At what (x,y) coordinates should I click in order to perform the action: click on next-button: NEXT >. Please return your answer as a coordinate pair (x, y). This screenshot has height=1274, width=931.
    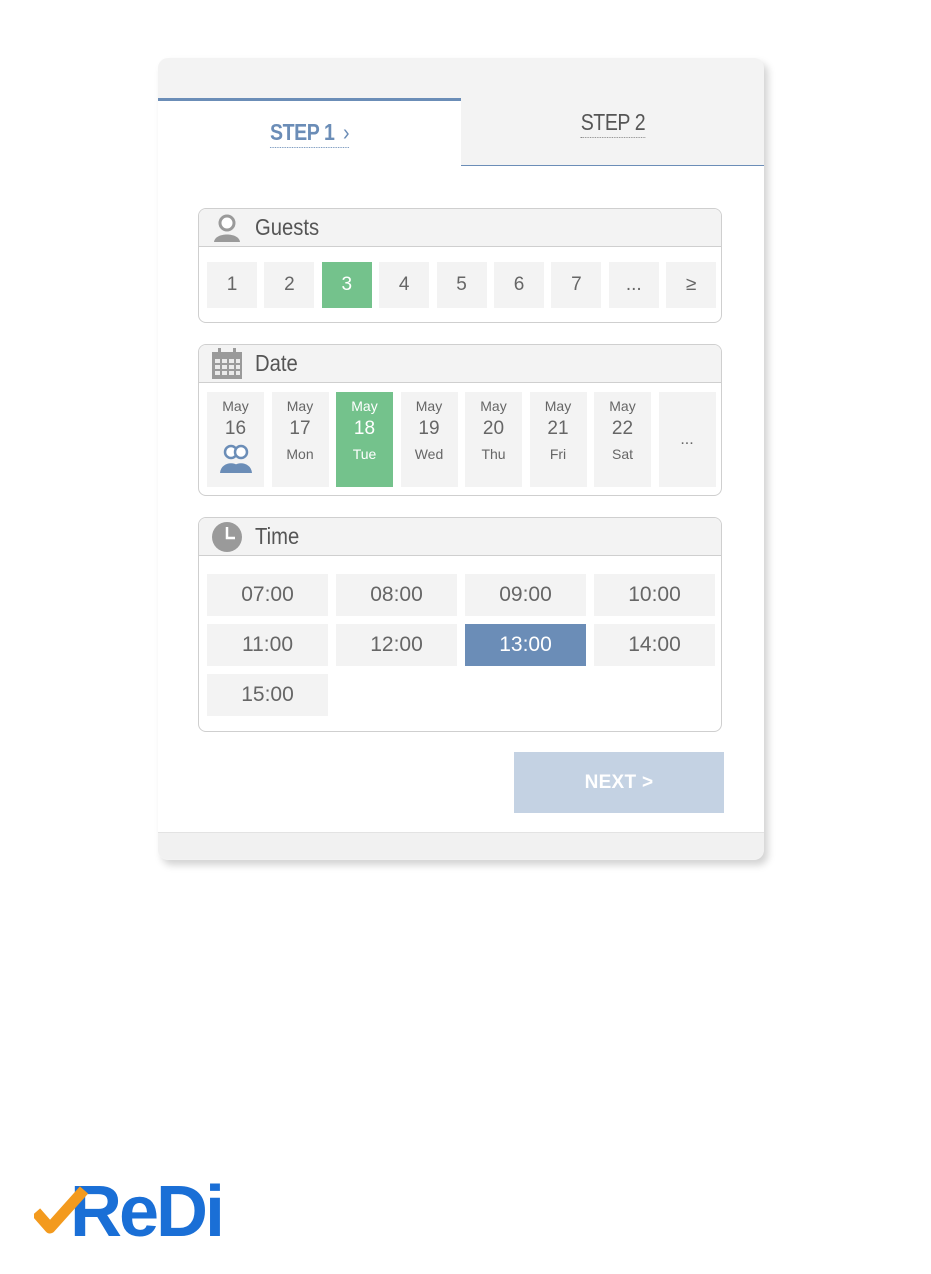
    Looking at the image, I should click on (619, 782).